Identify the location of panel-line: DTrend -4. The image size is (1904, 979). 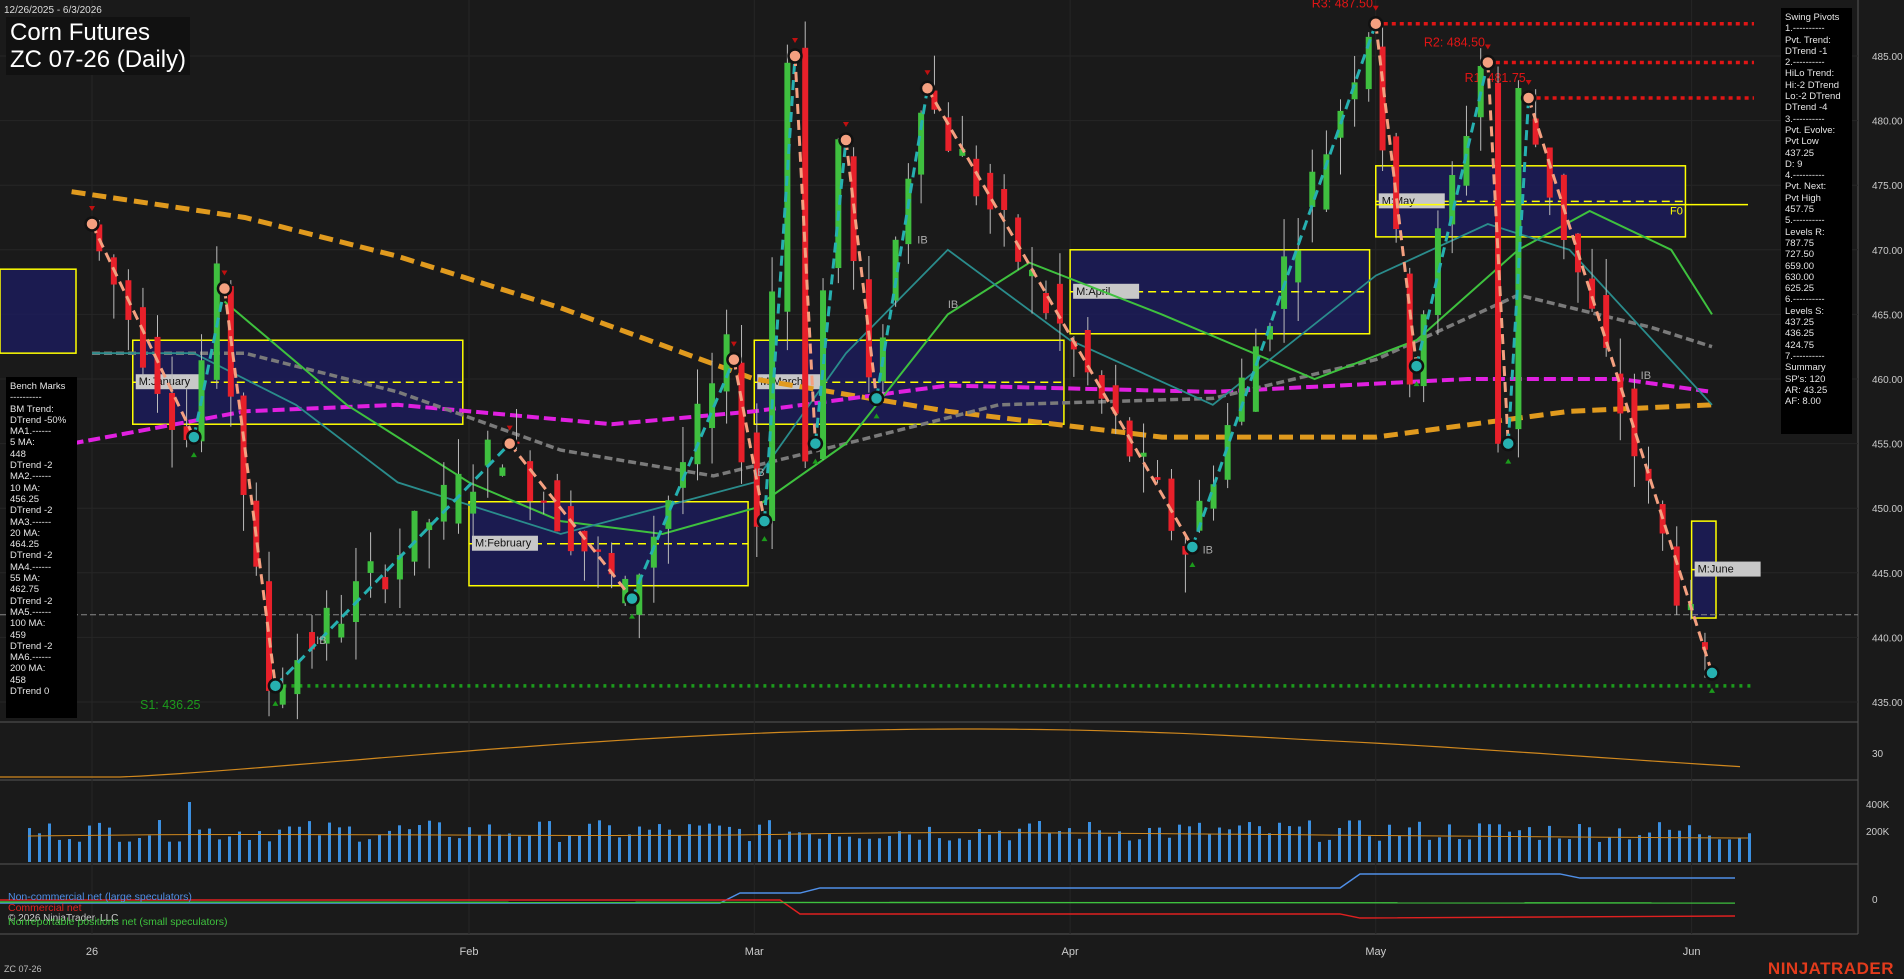
(1806, 108).